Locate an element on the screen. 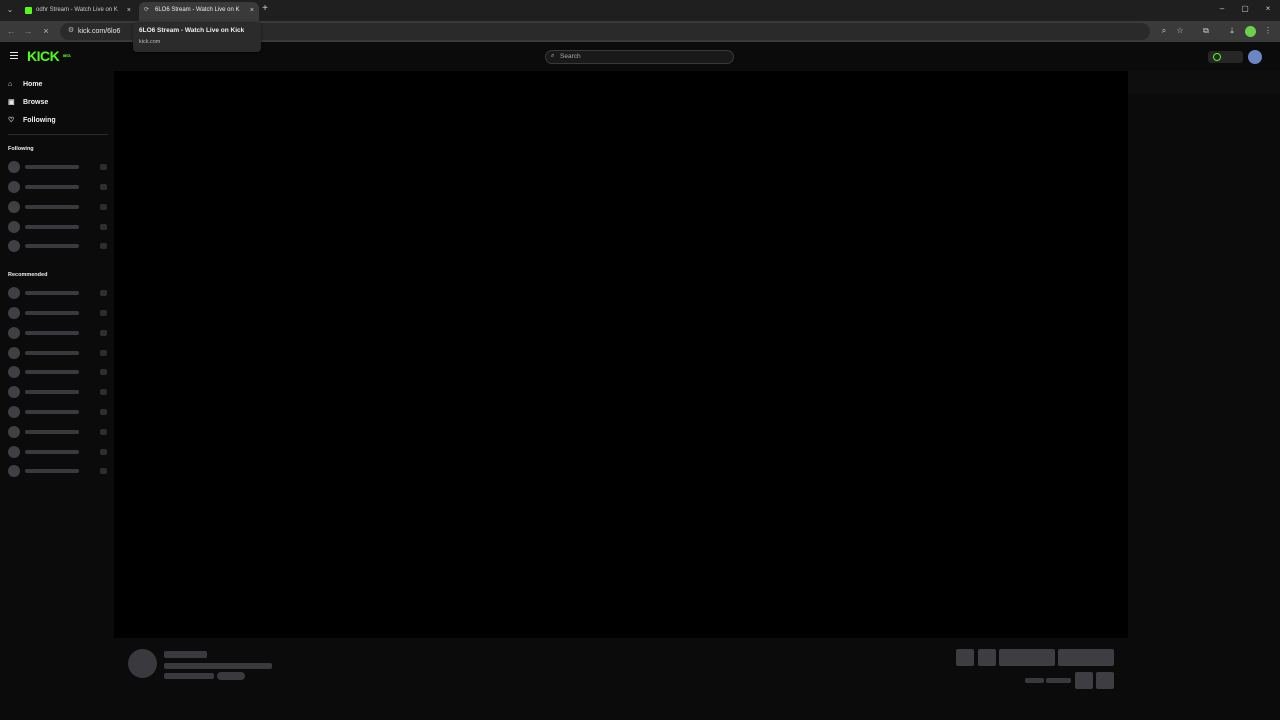 This screenshot has width=1280, height=720. browser-tab-odhr: odhr Stream - Watch Live on Ki × is located at coordinates (78, 11).